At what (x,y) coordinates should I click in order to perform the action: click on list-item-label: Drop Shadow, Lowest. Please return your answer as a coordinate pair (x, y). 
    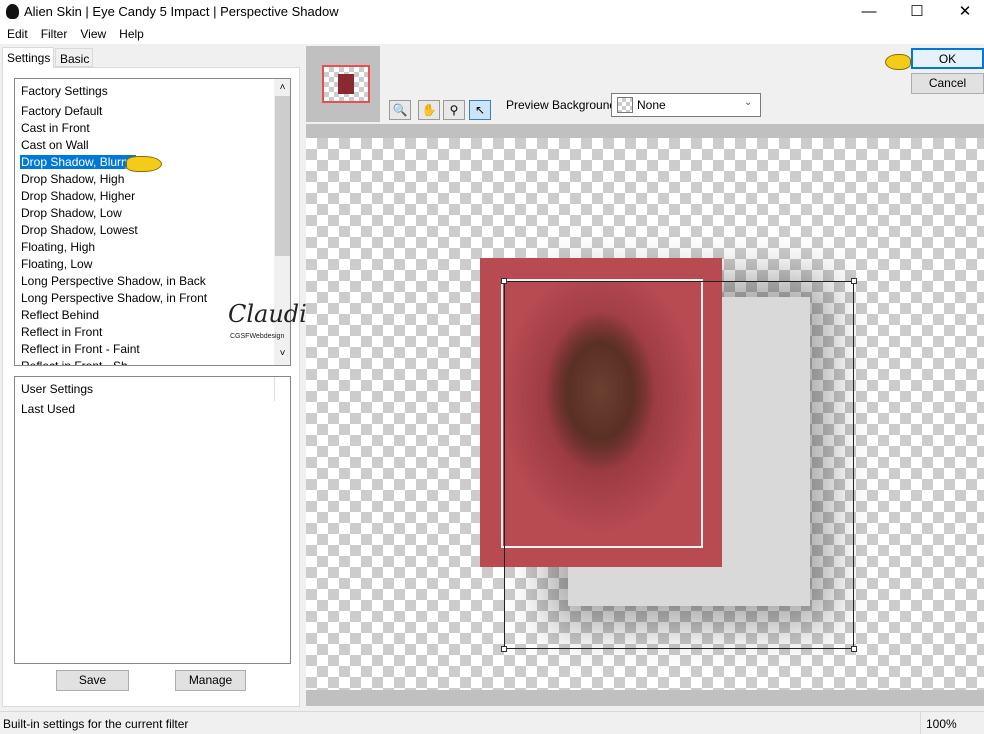
    Looking at the image, I should click on (79, 230).